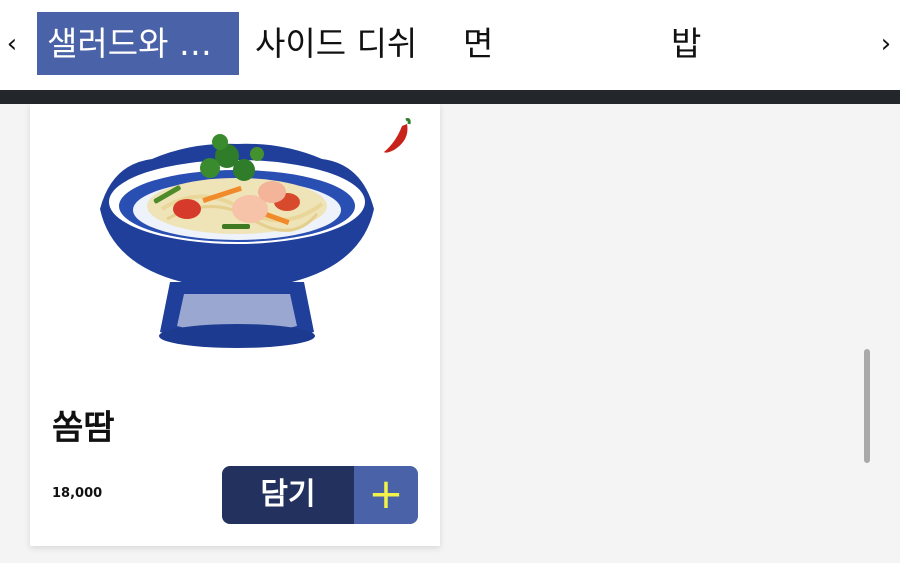 The height and width of the screenshot is (563, 900). I want to click on tab-rice: 밥, so click(686, 43).